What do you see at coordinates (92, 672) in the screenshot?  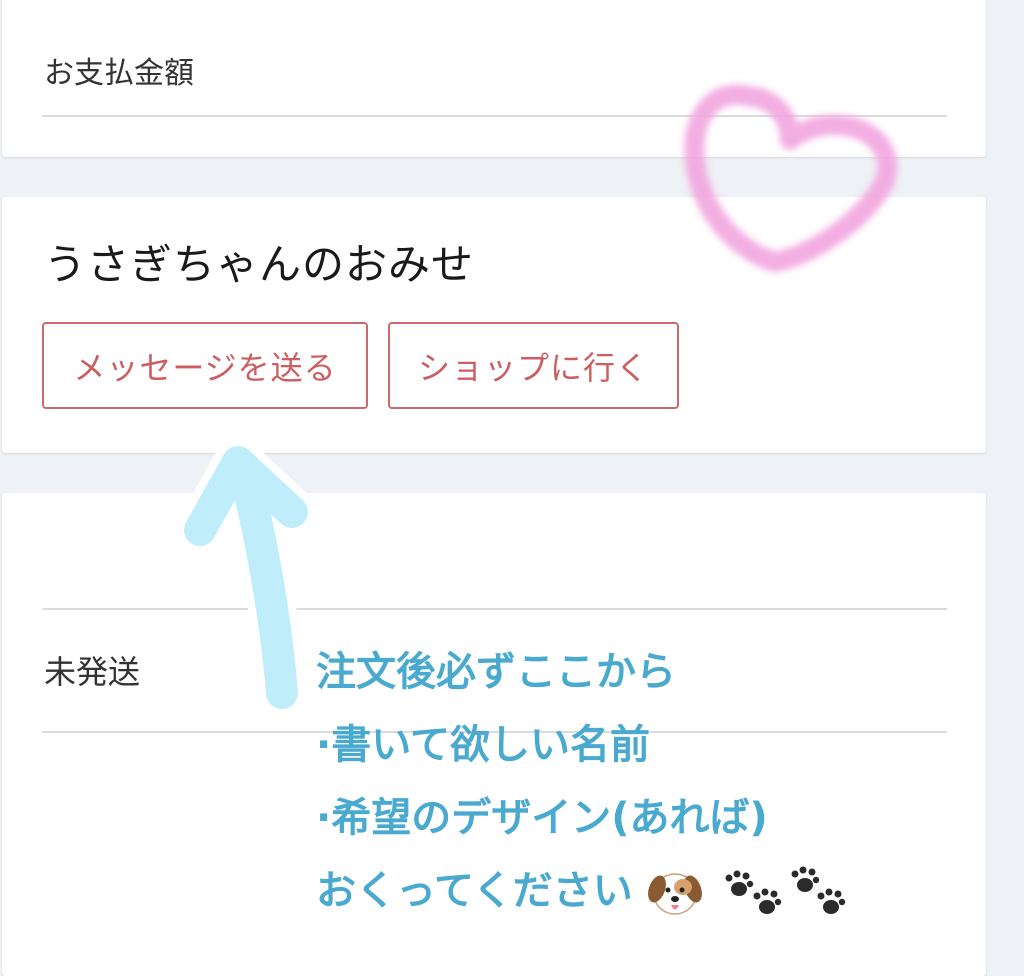 I see `shipping-status-label: 未発送` at bounding box center [92, 672].